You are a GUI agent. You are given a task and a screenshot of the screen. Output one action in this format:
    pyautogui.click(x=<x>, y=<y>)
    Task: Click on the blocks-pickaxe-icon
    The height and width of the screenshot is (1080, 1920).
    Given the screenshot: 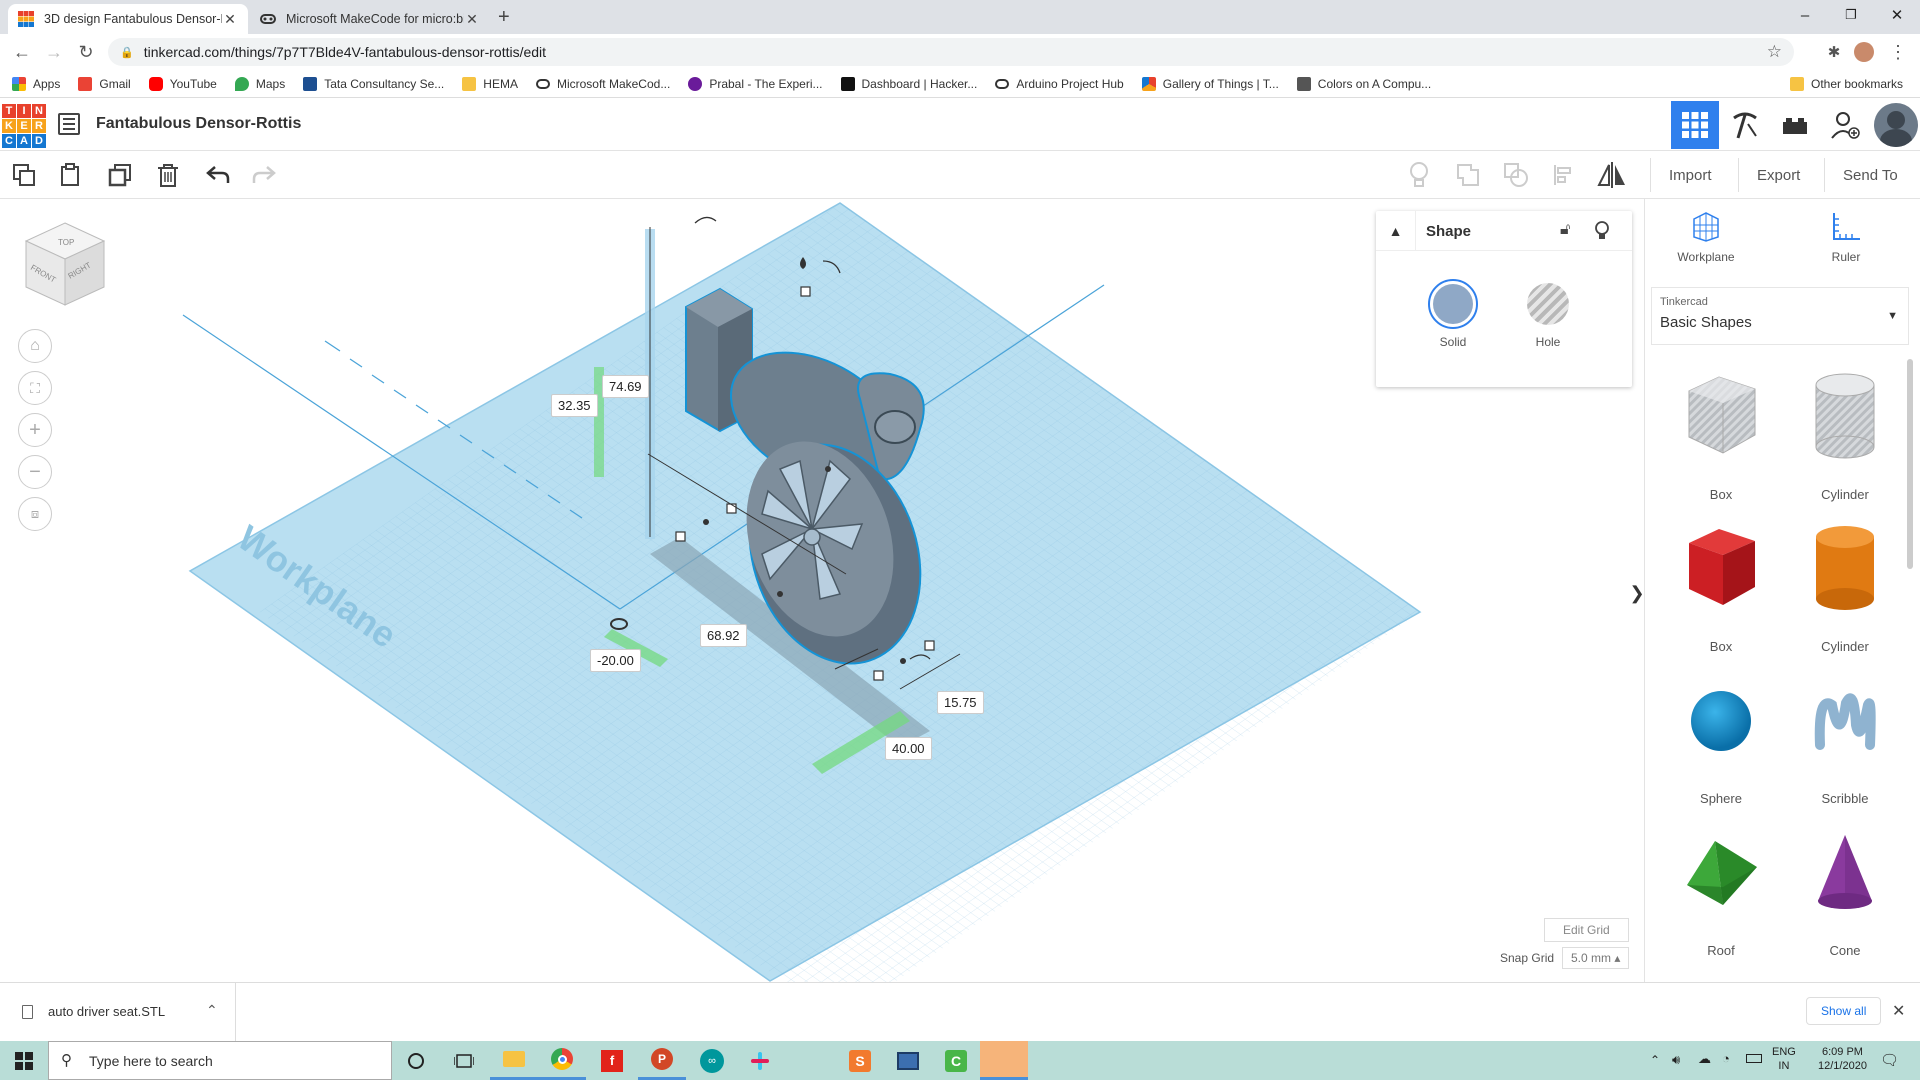 What is the action you would take?
    pyautogui.click(x=1745, y=125)
    